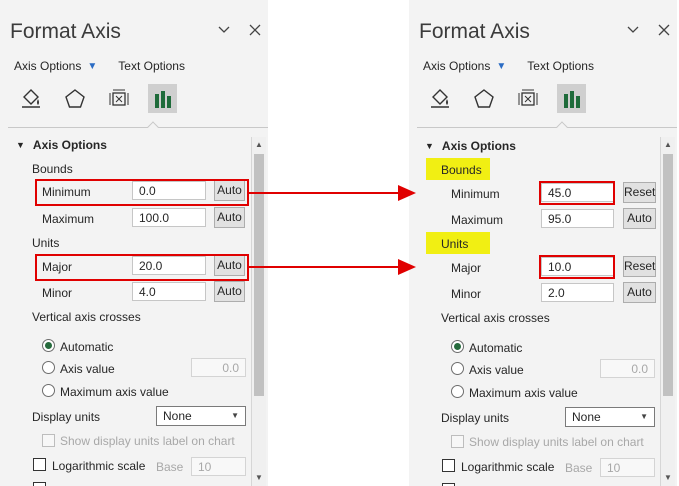 The height and width of the screenshot is (486, 679). What do you see at coordinates (475, 418) in the screenshot?
I see `display-units-label: Display units` at bounding box center [475, 418].